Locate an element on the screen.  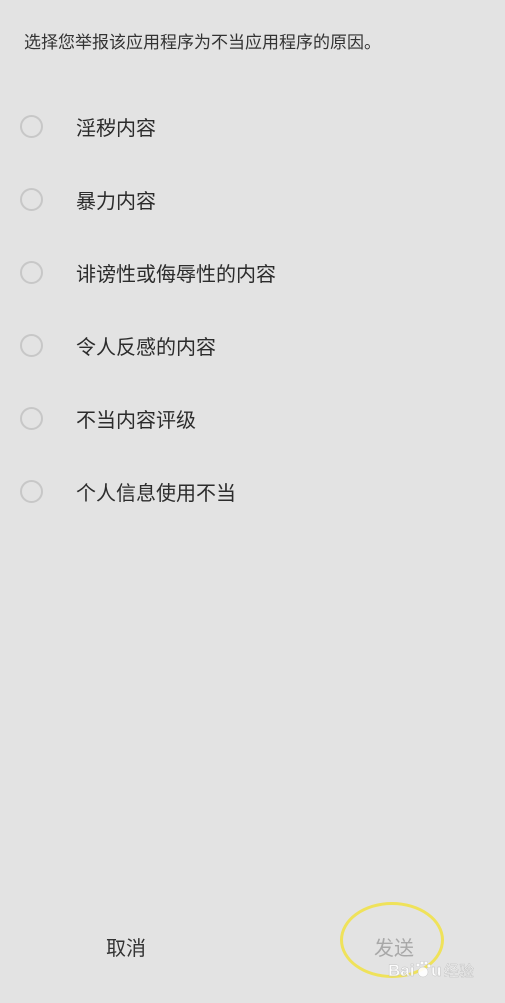
reason-option-label: 不当内容评级 is located at coordinates (136, 420).